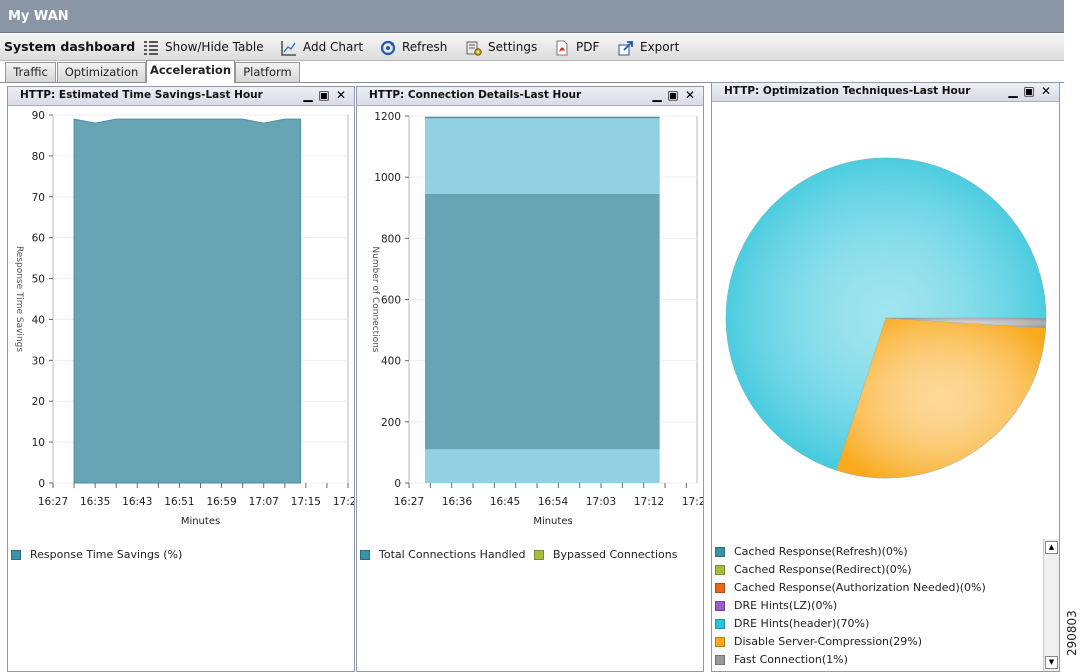  I want to click on scroll-up-icon: ▲, so click(1051, 547).